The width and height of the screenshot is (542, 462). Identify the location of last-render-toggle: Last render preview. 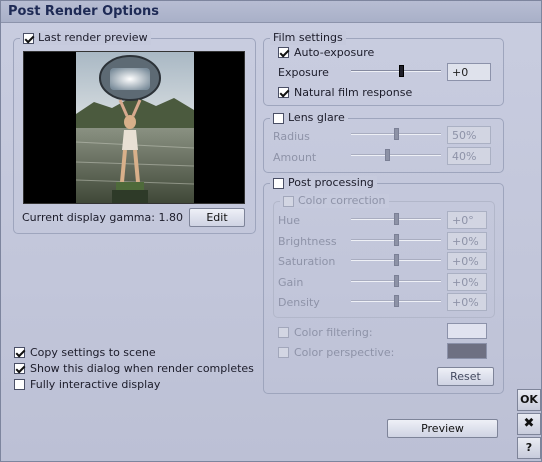
(85, 38).